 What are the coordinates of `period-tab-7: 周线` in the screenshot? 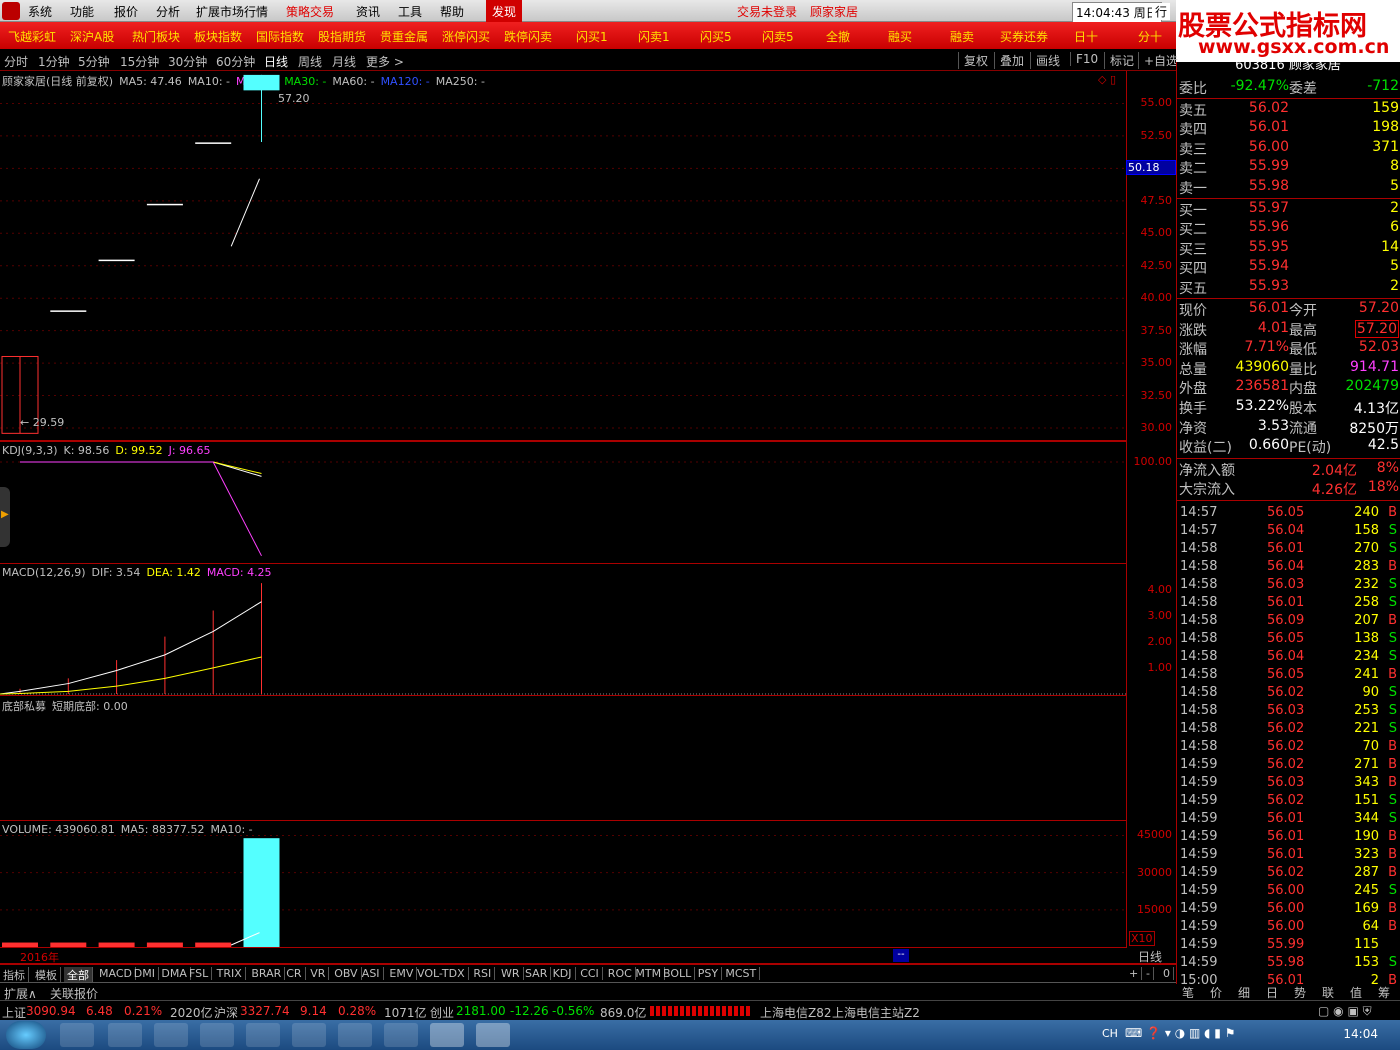 It's located at (310, 61).